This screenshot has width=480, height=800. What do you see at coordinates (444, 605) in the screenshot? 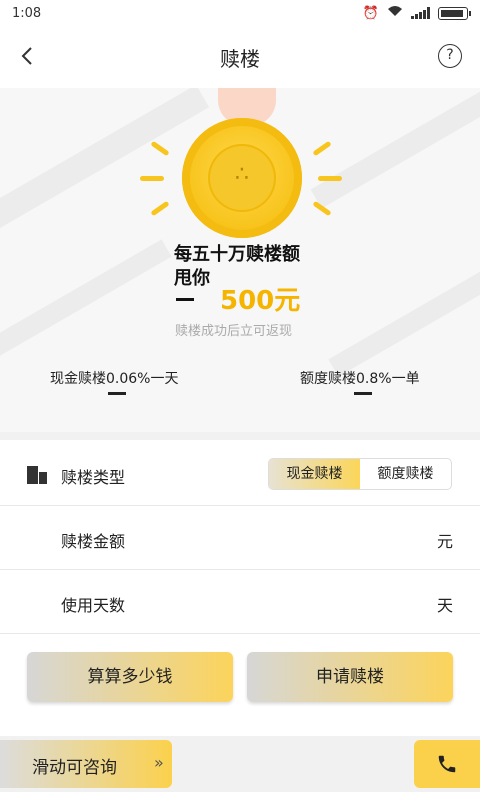
I see `days-unit: 天` at bounding box center [444, 605].